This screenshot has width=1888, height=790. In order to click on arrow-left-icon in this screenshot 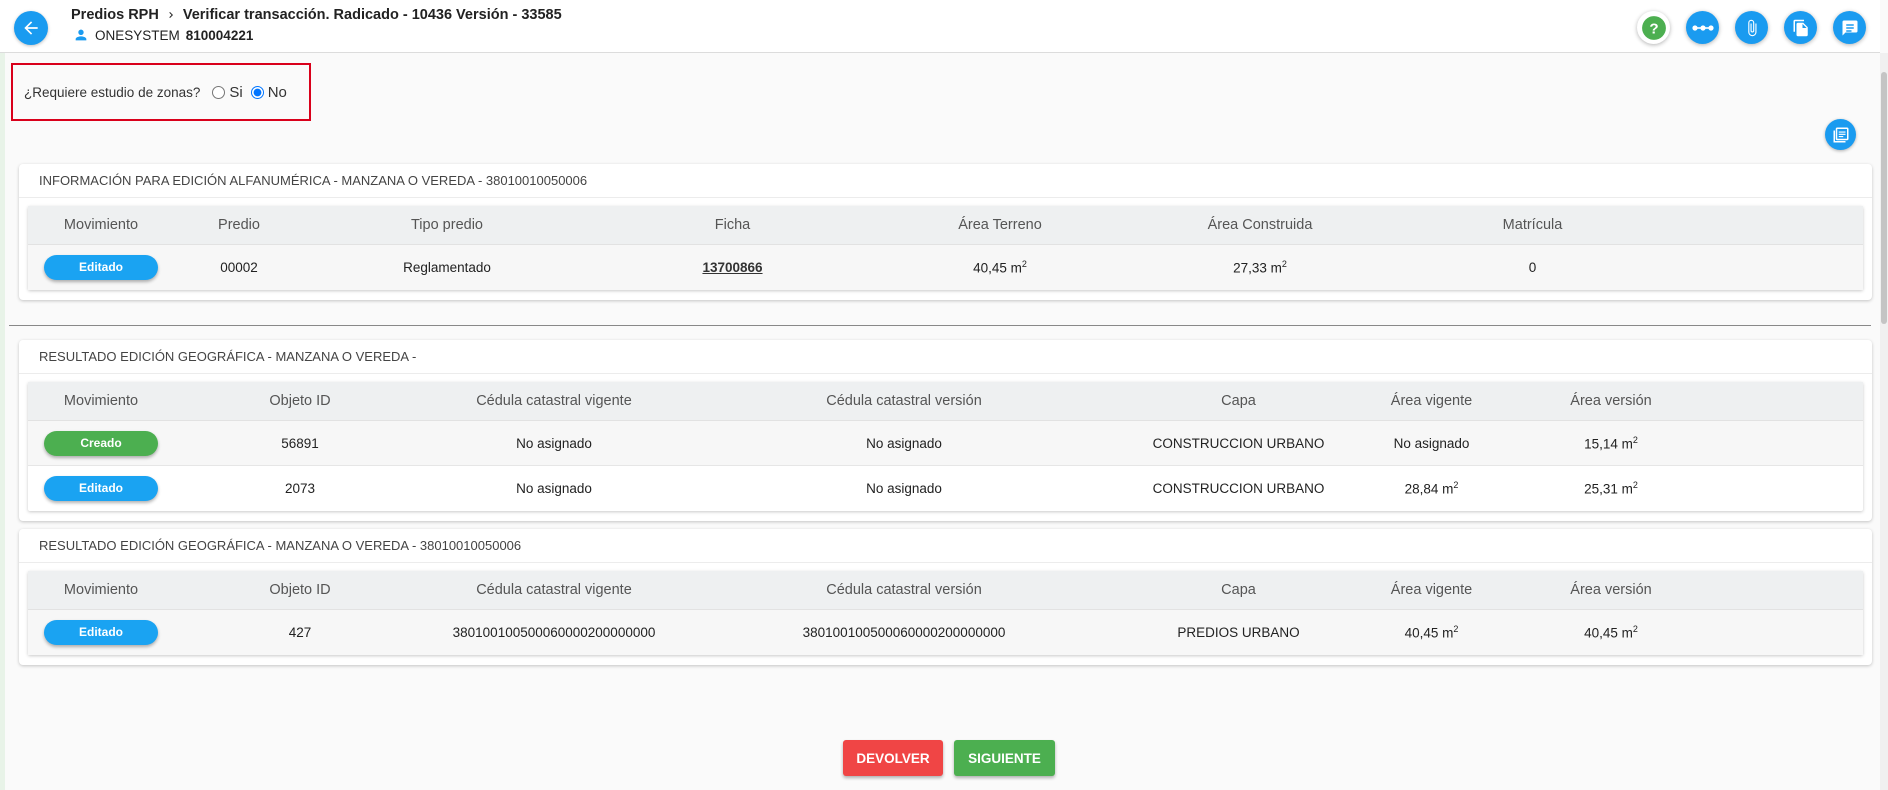, I will do `click(31, 28)`.